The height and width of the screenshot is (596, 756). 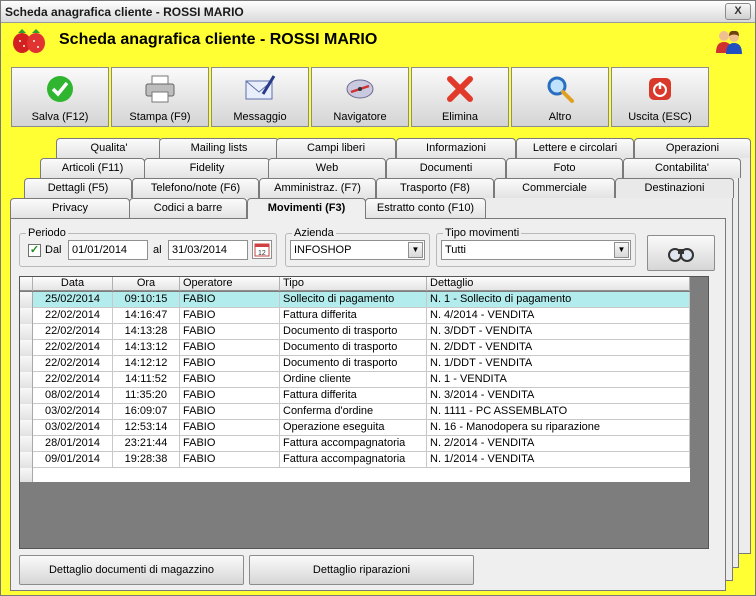 What do you see at coordinates (73, 284) in the screenshot?
I see `col-data: Data` at bounding box center [73, 284].